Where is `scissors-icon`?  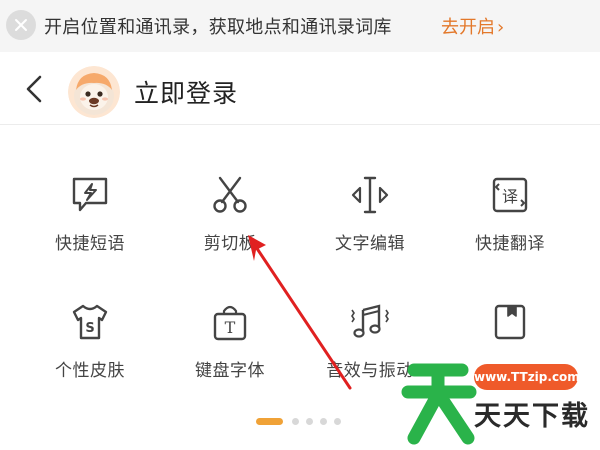
scissors-icon is located at coordinates (230, 195).